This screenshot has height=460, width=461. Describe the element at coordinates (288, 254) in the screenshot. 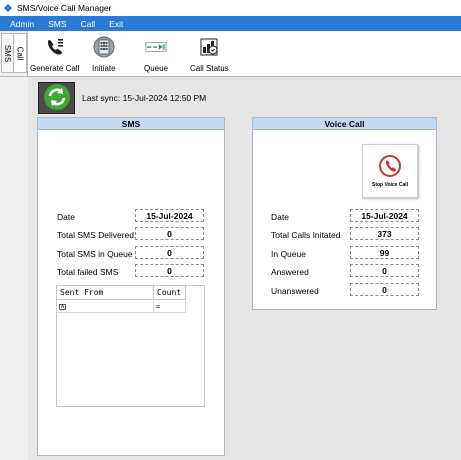

I see `voice-in-queue-label: In Queue` at that location.